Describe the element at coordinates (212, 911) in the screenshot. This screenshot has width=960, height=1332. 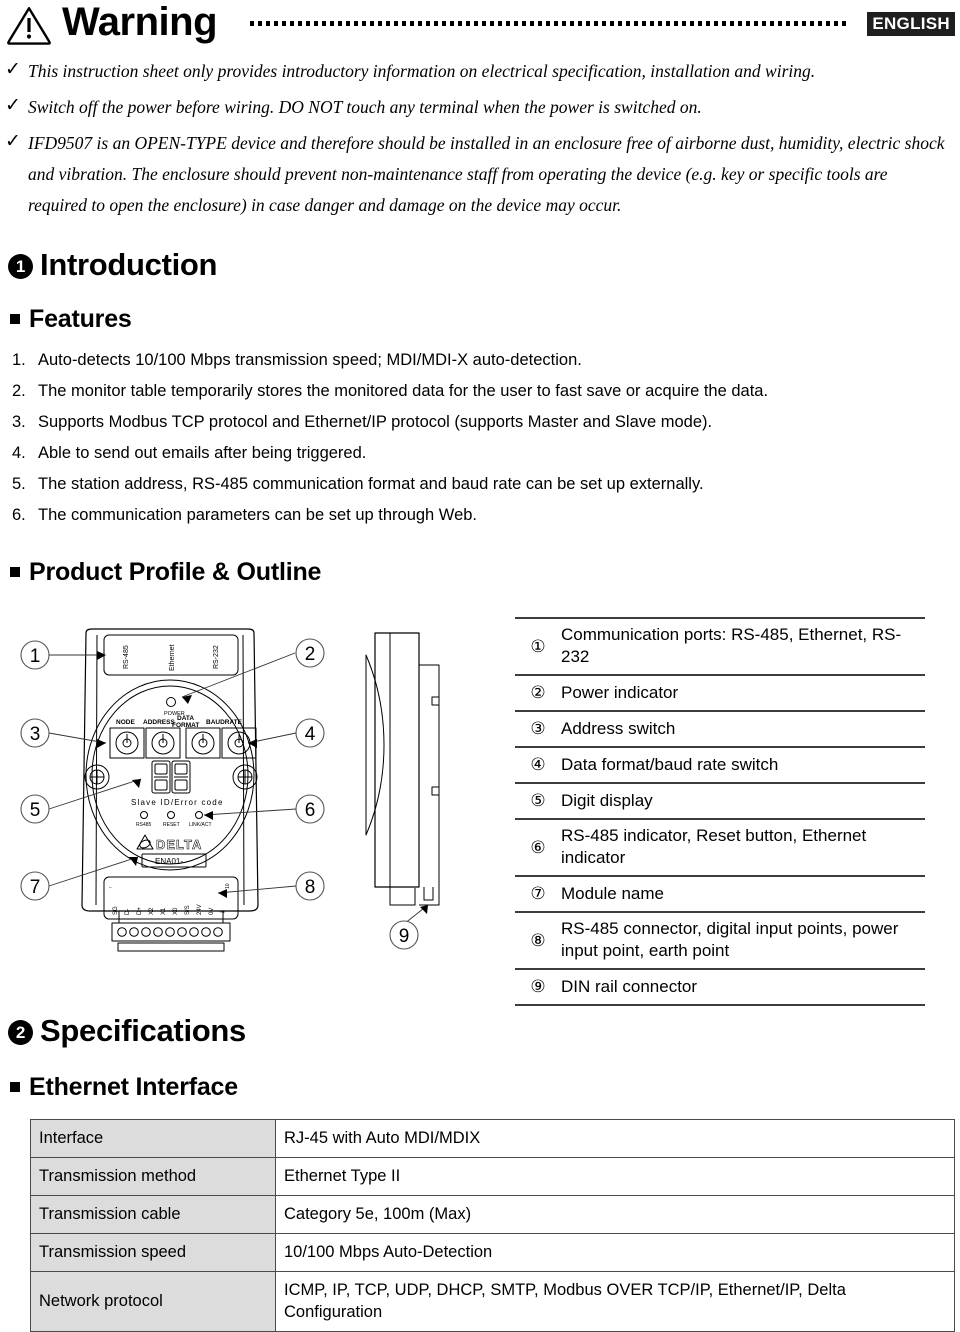
I see `svg-text: 0V` at that location.